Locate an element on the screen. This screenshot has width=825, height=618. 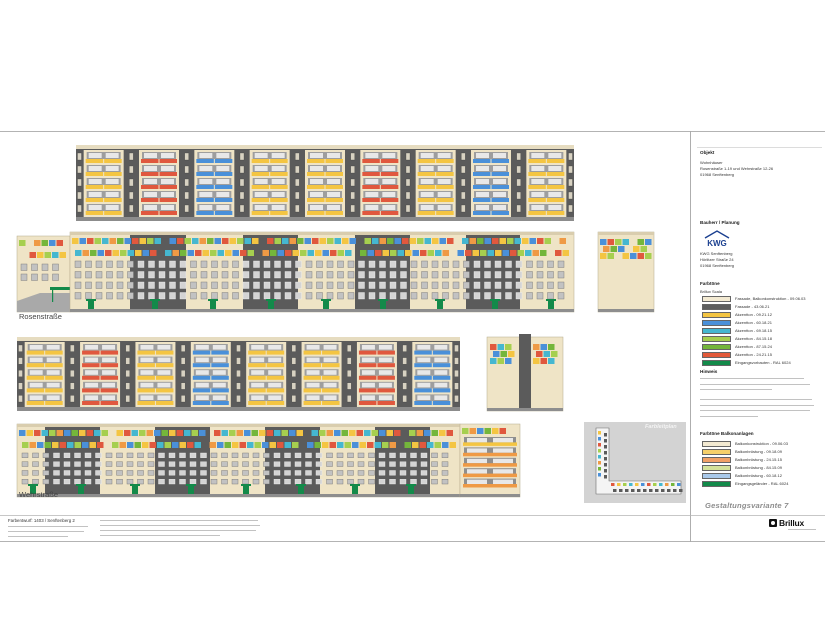
color-swatch is located at coordinates (716, 315).